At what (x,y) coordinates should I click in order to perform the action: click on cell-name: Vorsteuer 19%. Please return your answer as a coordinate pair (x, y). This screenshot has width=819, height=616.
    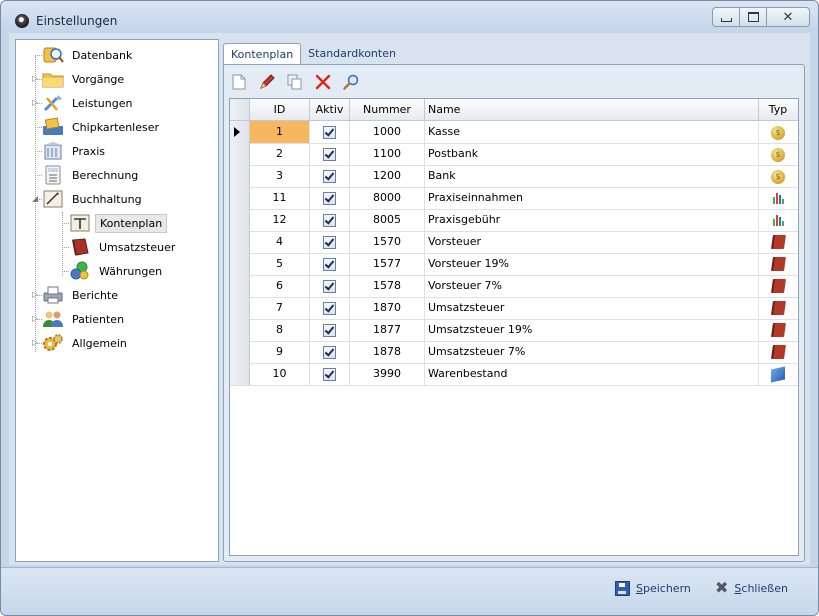
    Looking at the image, I should click on (592, 264).